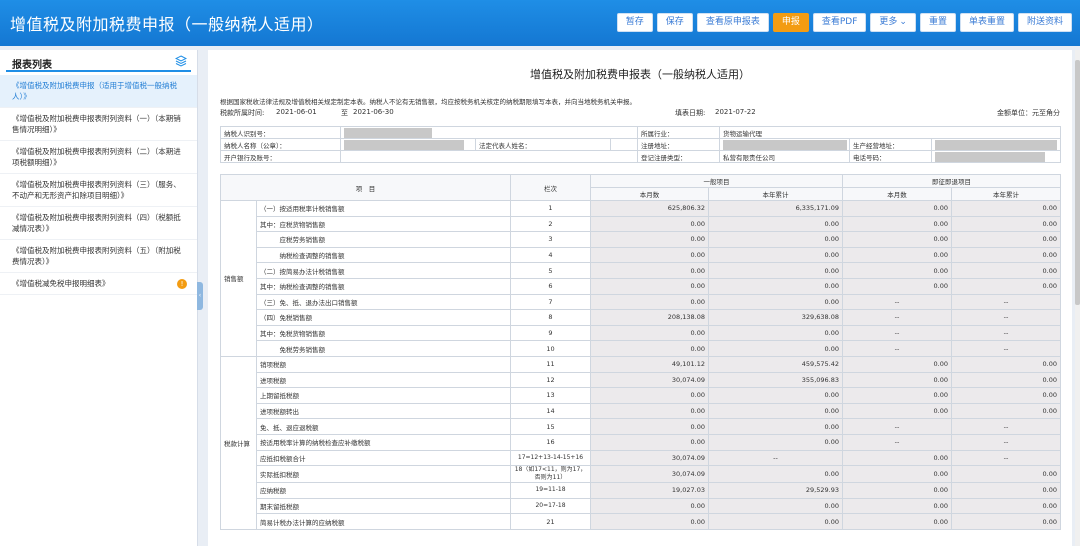  What do you see at coordinates (775, 490) in the screenshot?
I see `amount-cell: 29,529.93` at bounding box center [775, 490].